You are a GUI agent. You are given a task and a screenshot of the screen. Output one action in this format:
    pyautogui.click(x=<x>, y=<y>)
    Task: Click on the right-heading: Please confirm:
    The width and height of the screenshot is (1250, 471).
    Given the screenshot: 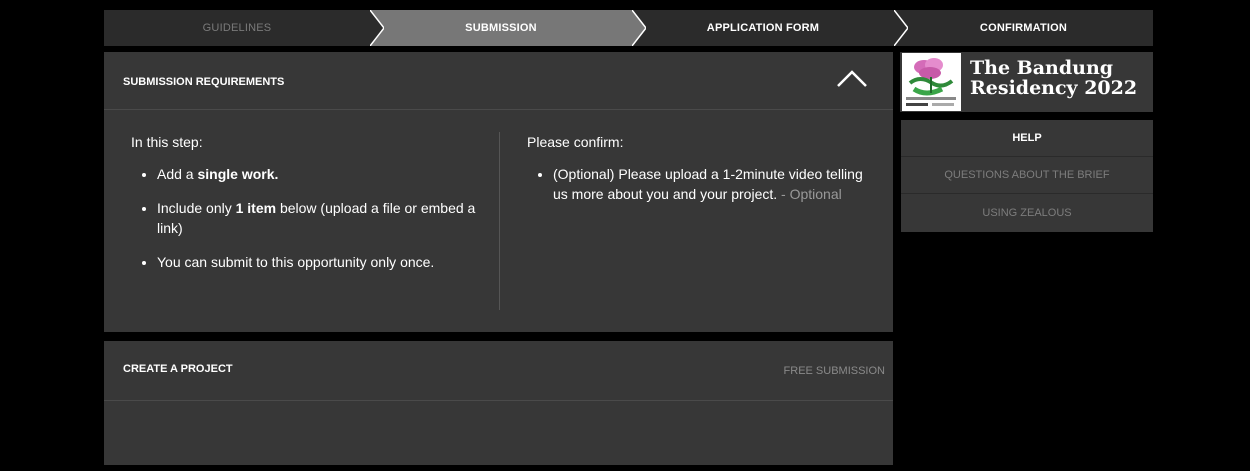 What is the action you would take?
    pyautogui.click(x=575, y=142)
    